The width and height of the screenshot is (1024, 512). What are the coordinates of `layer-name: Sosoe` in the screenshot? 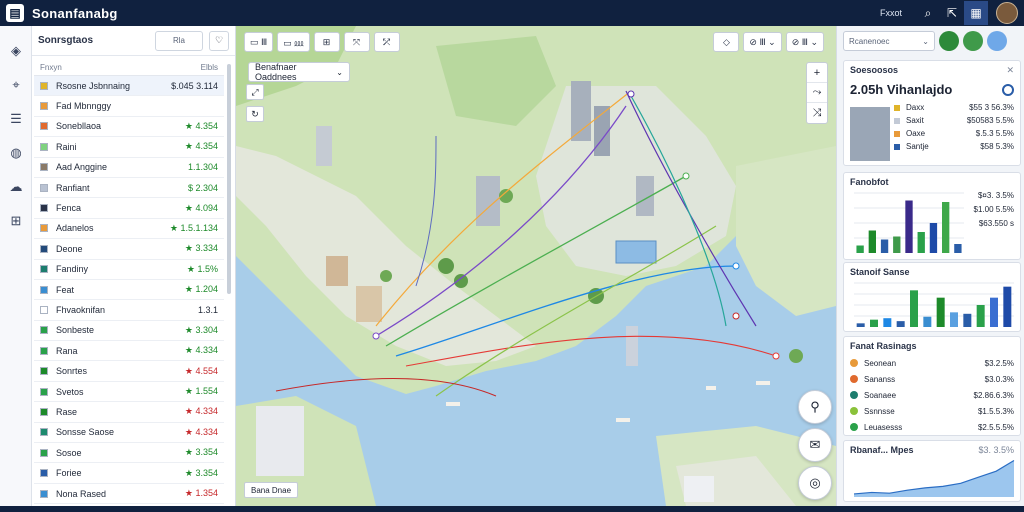 It's located at (69, 452).